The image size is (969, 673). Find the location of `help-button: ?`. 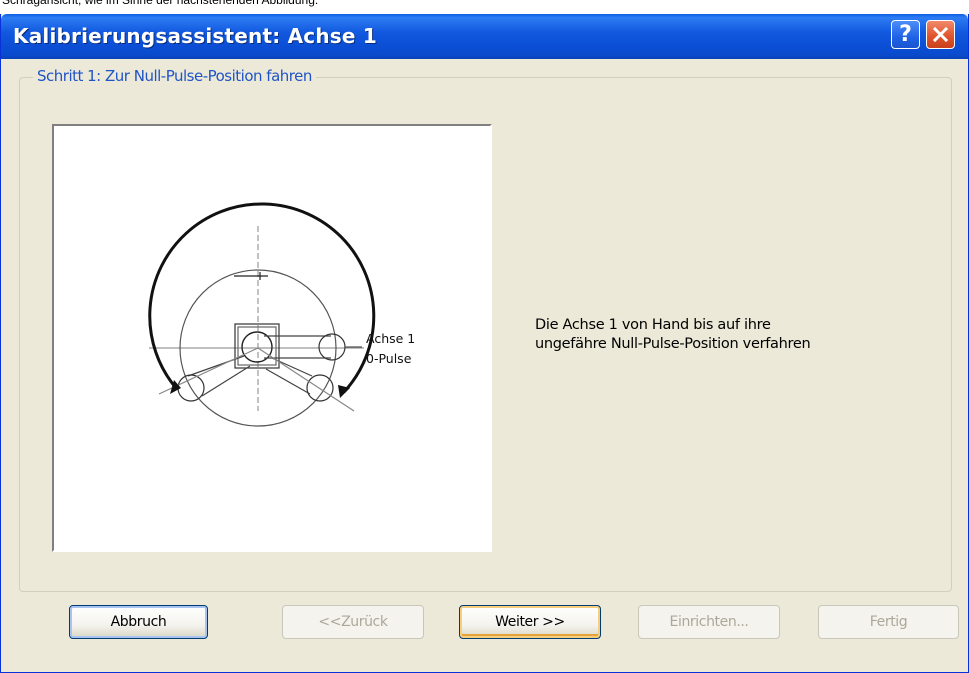

help-button: ? is located at coordinates (905, 34).